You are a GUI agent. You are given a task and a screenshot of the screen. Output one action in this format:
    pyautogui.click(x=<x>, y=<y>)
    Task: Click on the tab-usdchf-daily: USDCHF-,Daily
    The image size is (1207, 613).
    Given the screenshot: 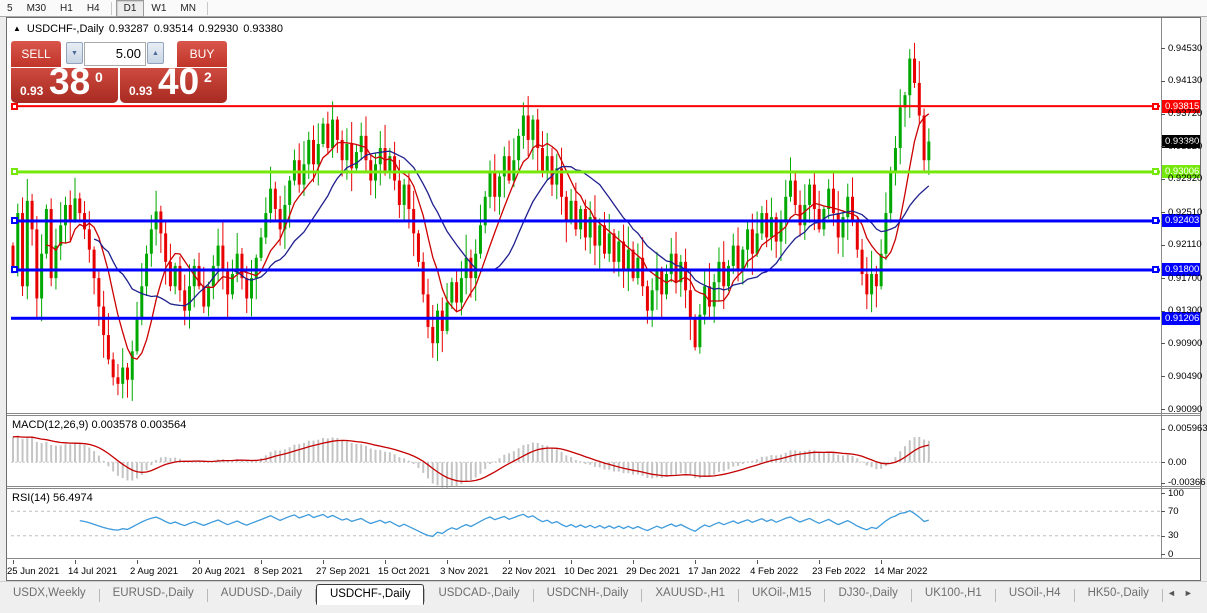 What is the action you would take?
    pyautogui.click(x=370, y=594)
    